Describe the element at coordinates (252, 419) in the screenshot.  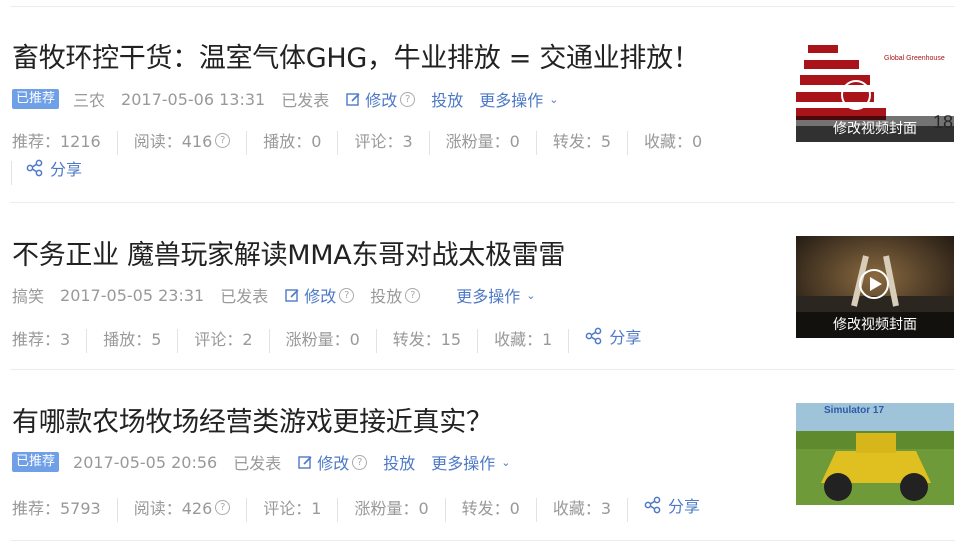
I see `article-title: 有哪款农场牧场经营类游戏更接近真实？` at that location.